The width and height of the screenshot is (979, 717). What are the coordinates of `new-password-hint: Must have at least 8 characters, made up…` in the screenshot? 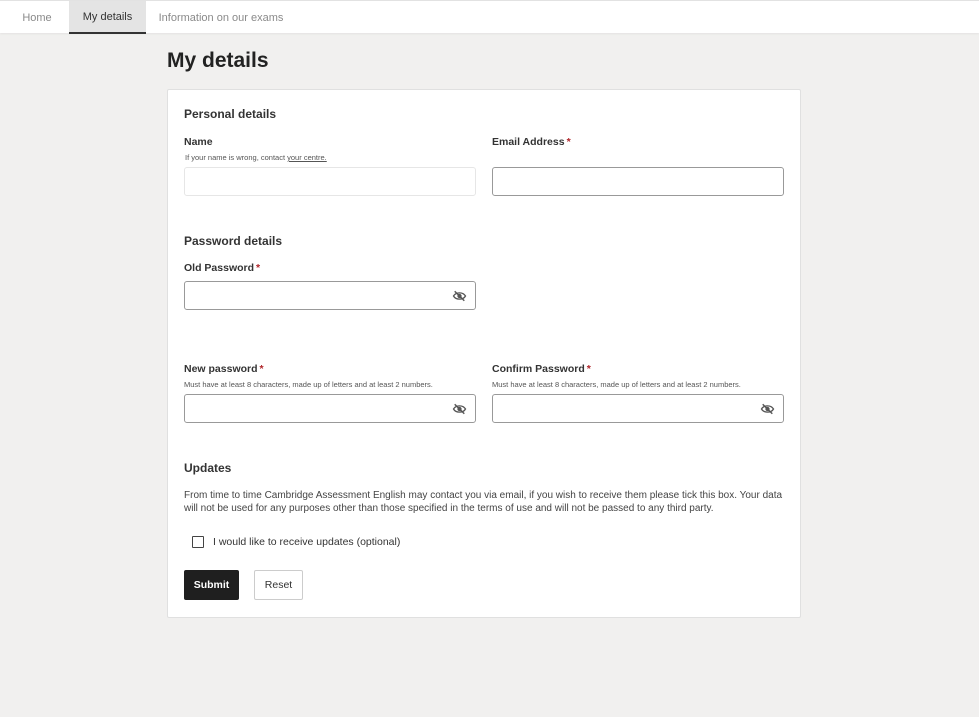 It's located at (308, 384).